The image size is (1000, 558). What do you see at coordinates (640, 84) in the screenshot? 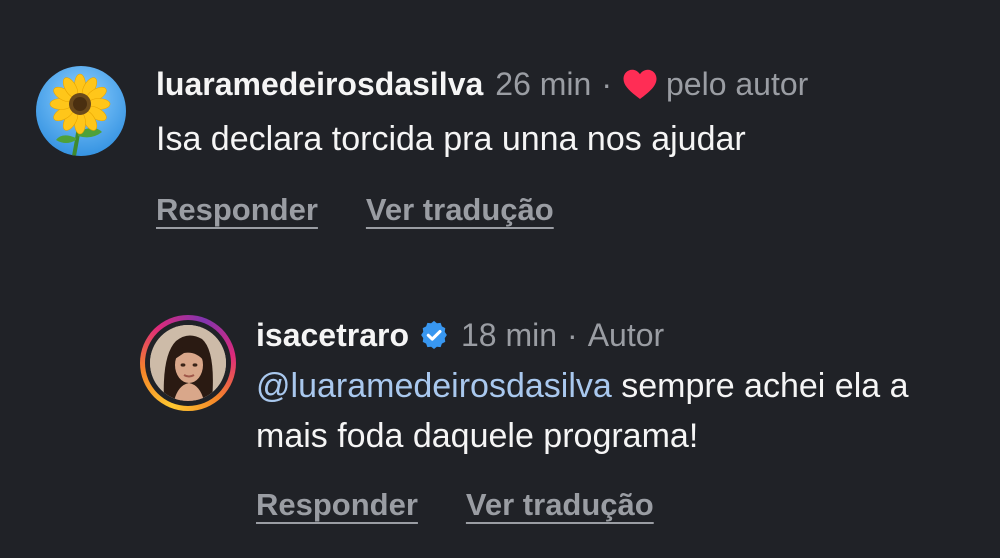
I see `heart-icon` at bounding box center [640, 84].